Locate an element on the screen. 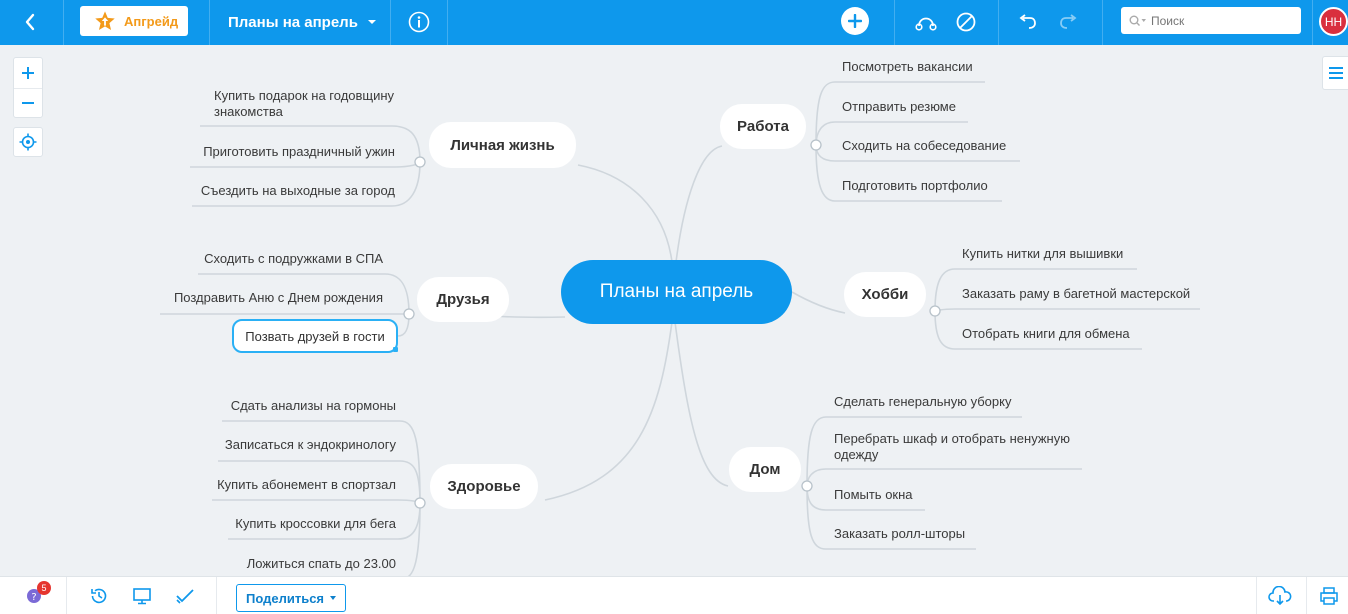  search-icon is located at coordinates (1137, 20).